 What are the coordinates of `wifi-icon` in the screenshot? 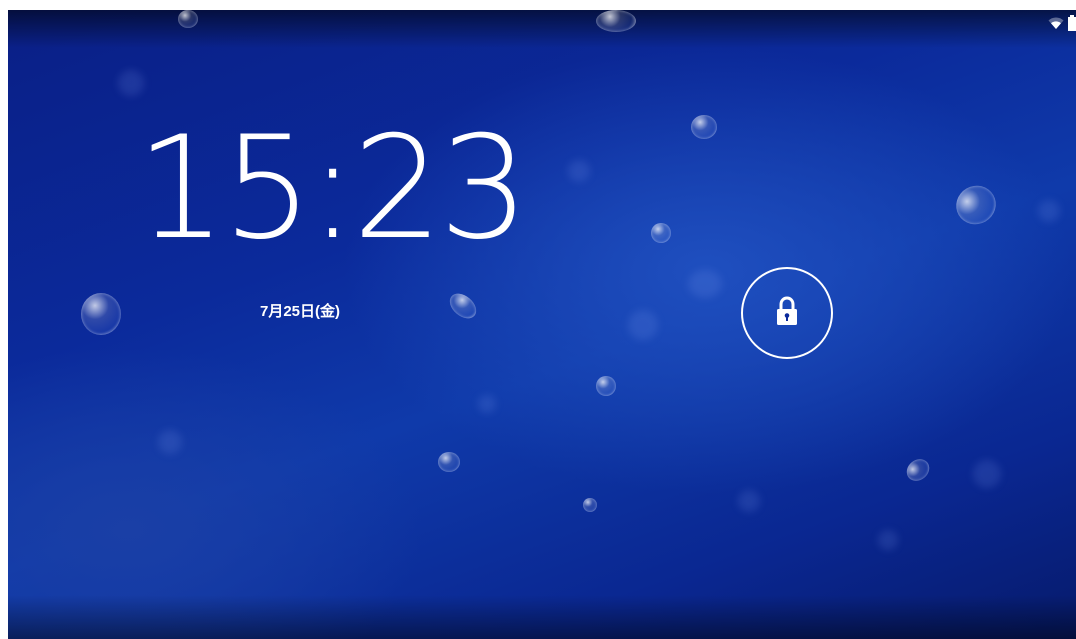 It's located at (1056, 23).